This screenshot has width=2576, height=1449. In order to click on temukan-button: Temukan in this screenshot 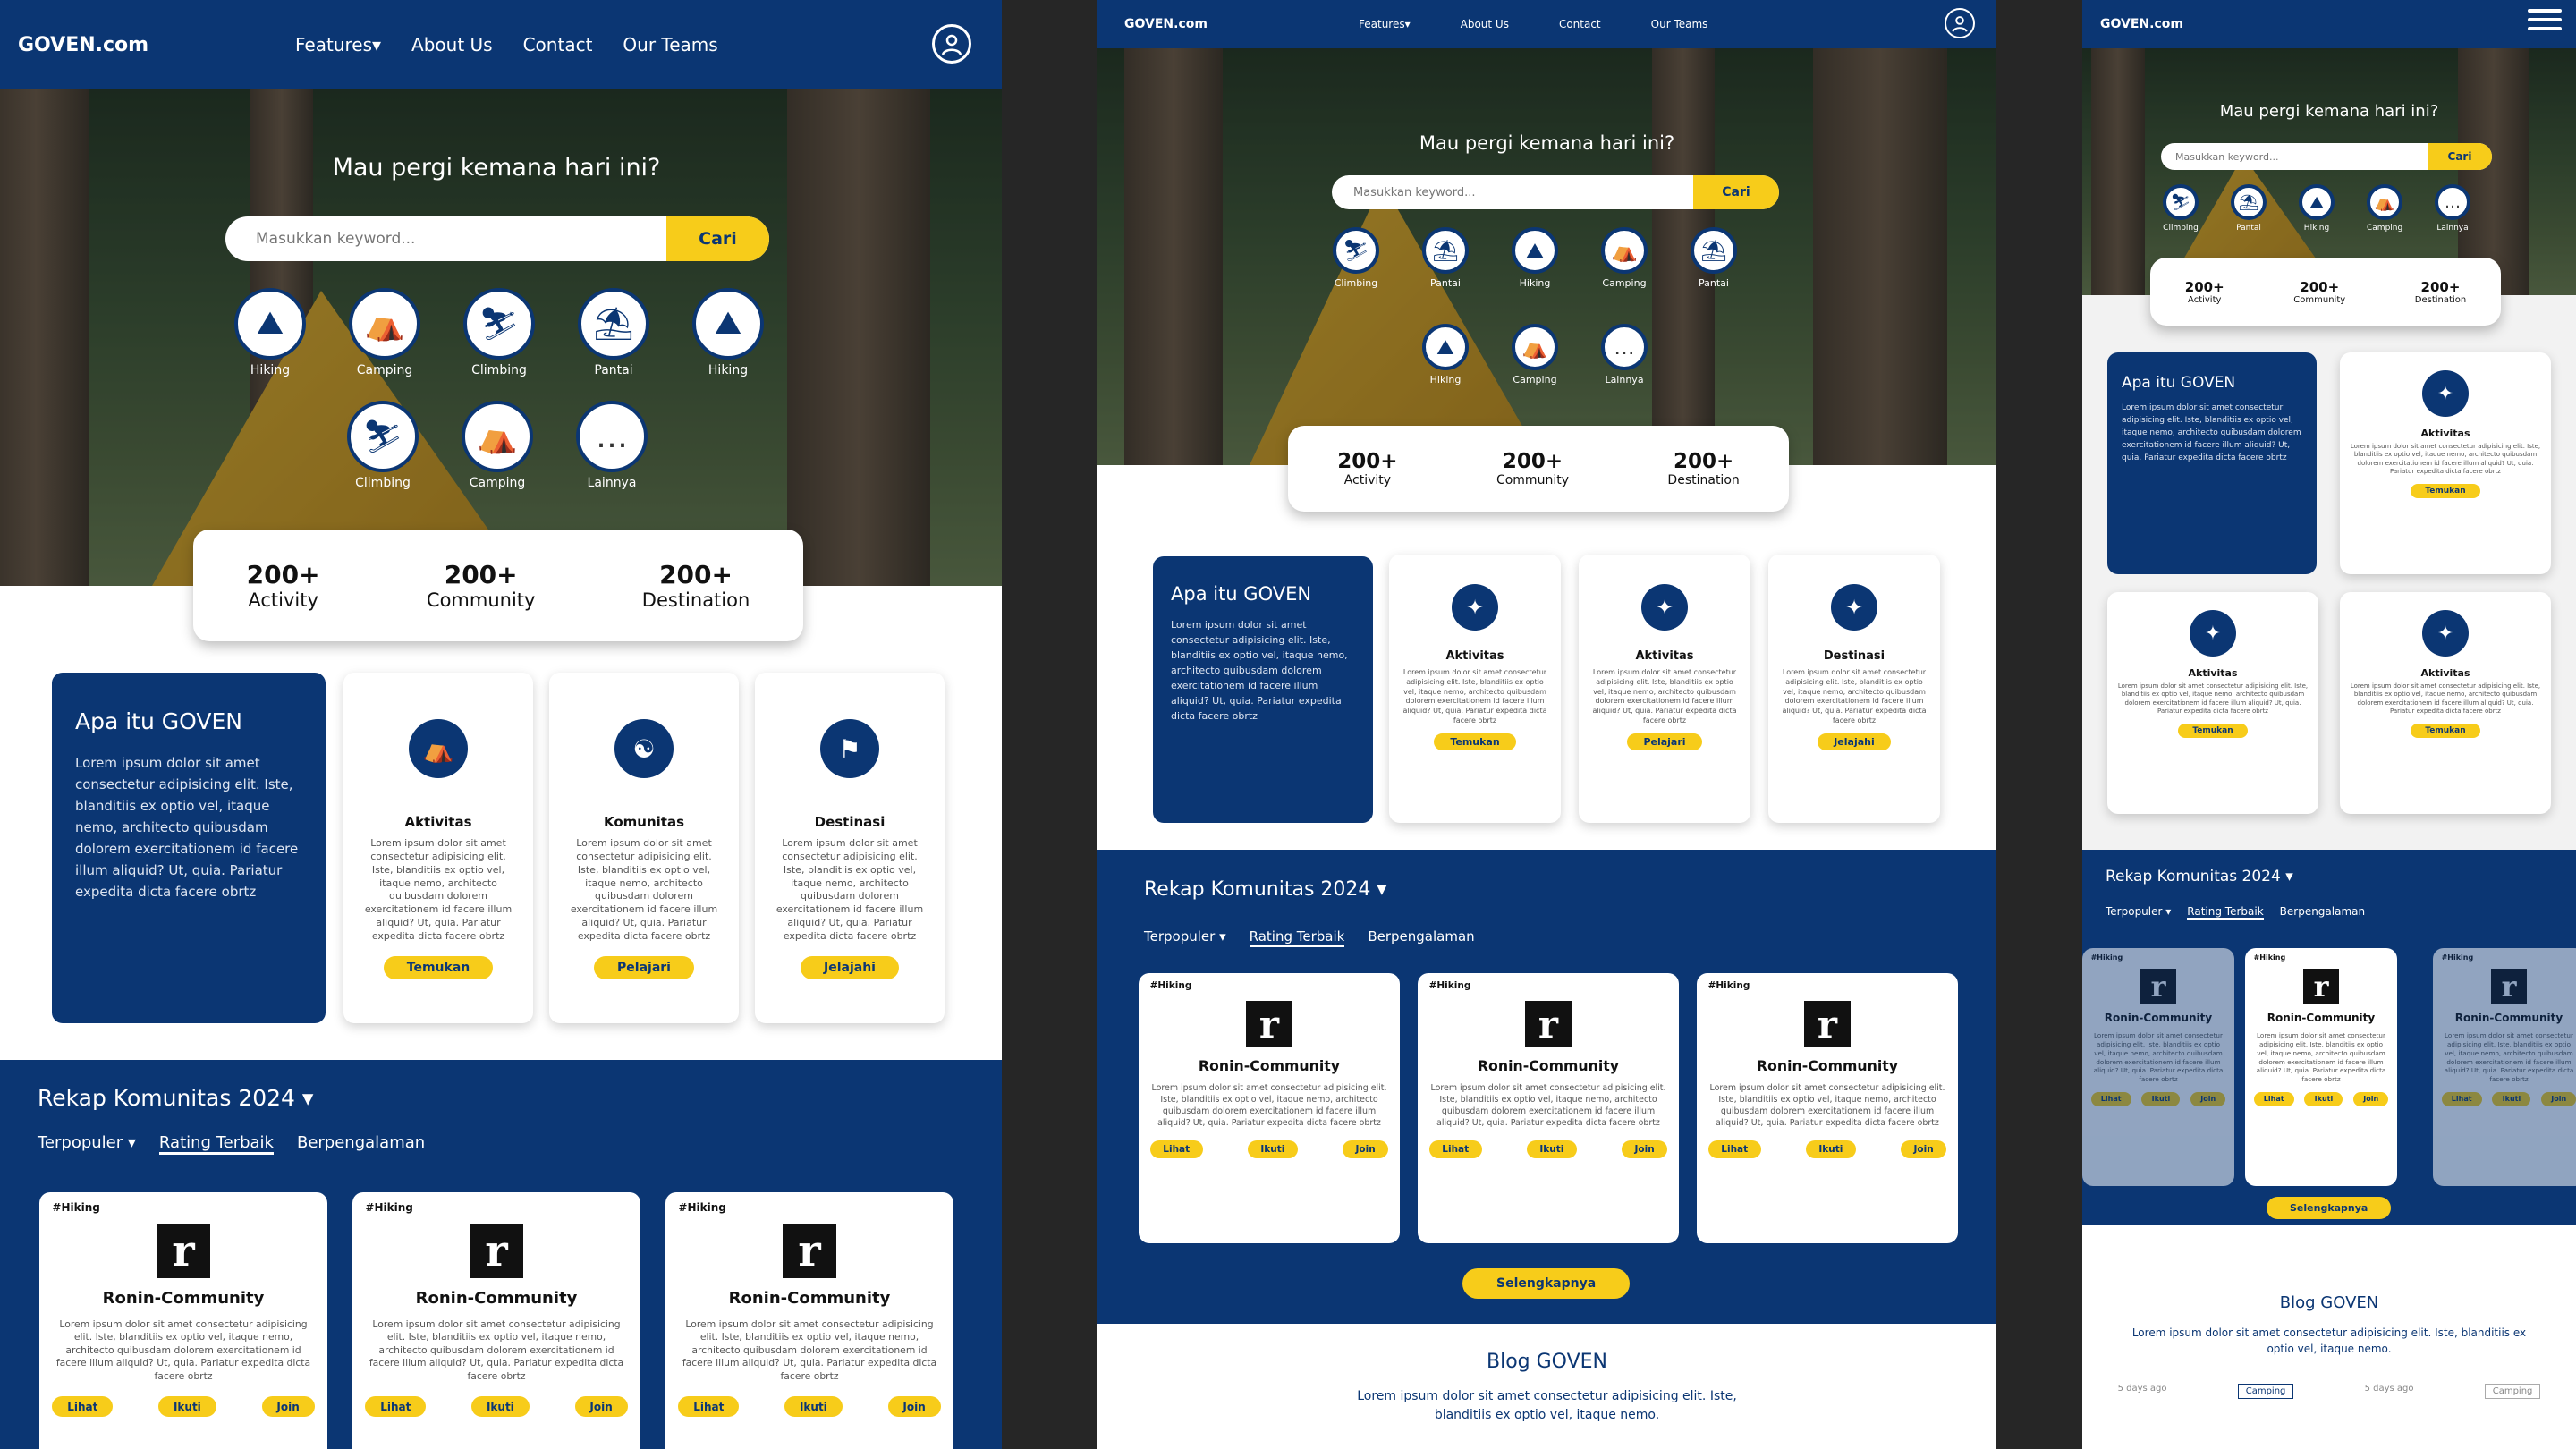, I will do `click(438, 967)`.